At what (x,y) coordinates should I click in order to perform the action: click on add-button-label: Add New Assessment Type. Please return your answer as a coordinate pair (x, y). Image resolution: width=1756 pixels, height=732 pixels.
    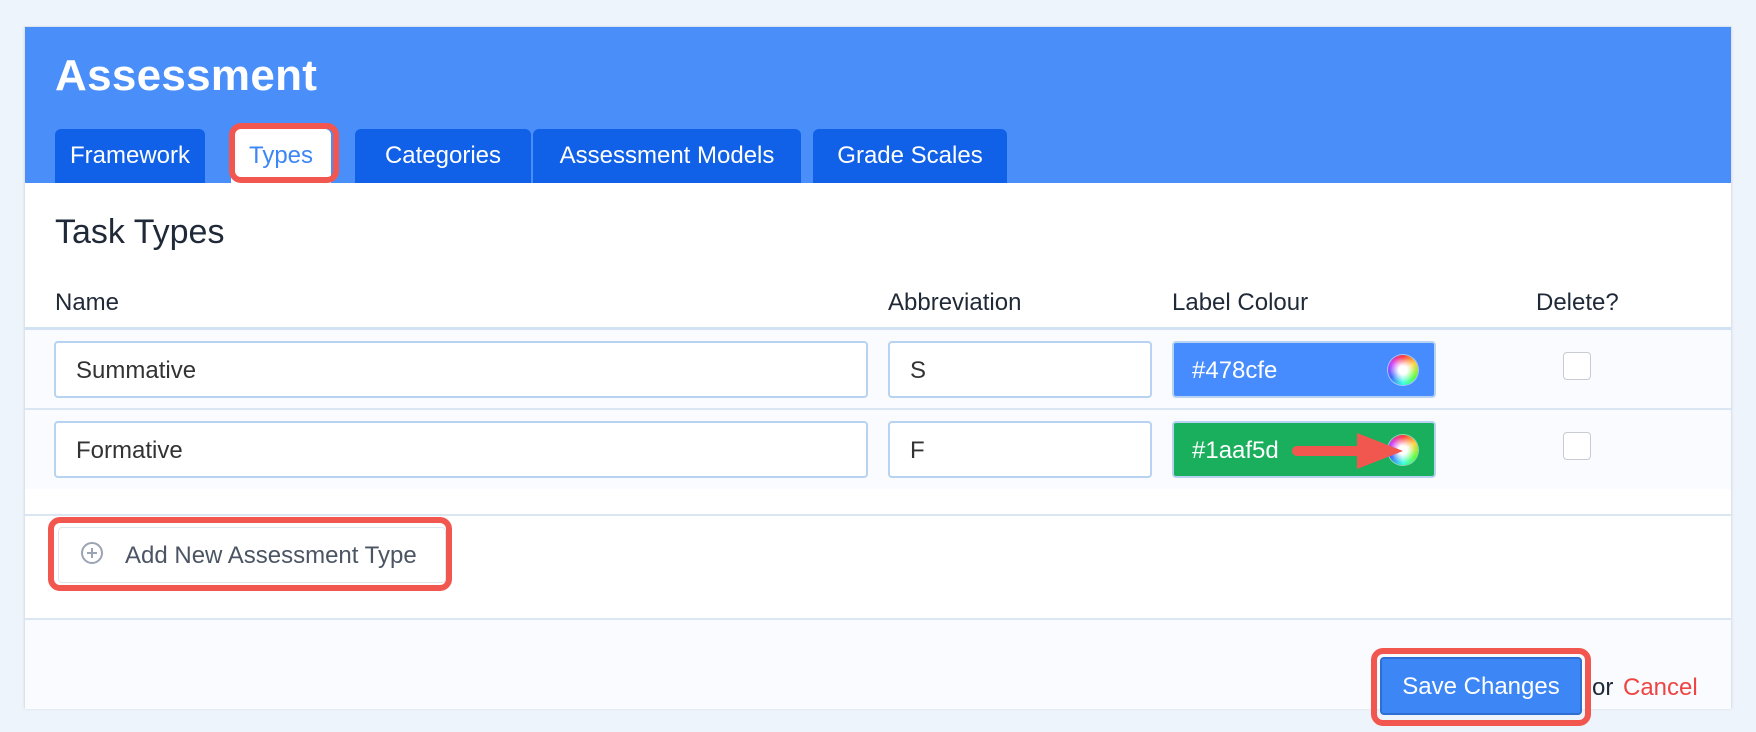
    Looking at the image, I should click on (271, 555).